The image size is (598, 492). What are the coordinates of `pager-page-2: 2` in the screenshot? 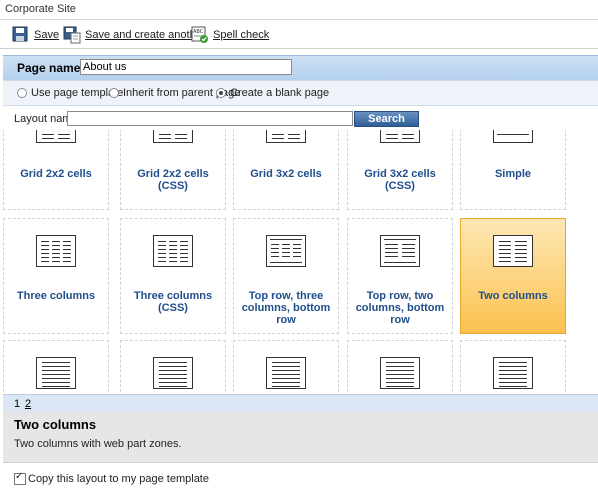 It's located at (28, 404).